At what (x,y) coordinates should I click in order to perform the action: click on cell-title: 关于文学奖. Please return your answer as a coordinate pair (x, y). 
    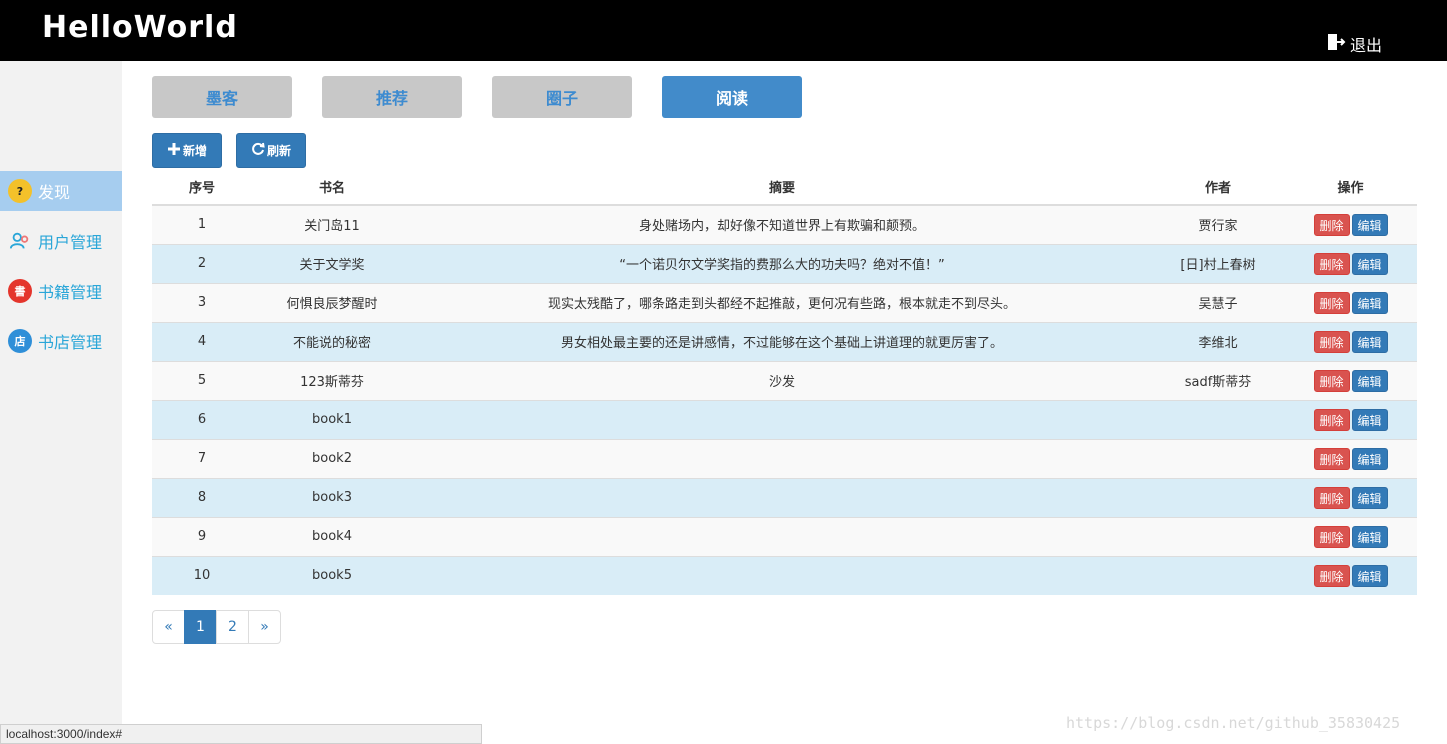
    Looking at the image, I should click on (332, 263).